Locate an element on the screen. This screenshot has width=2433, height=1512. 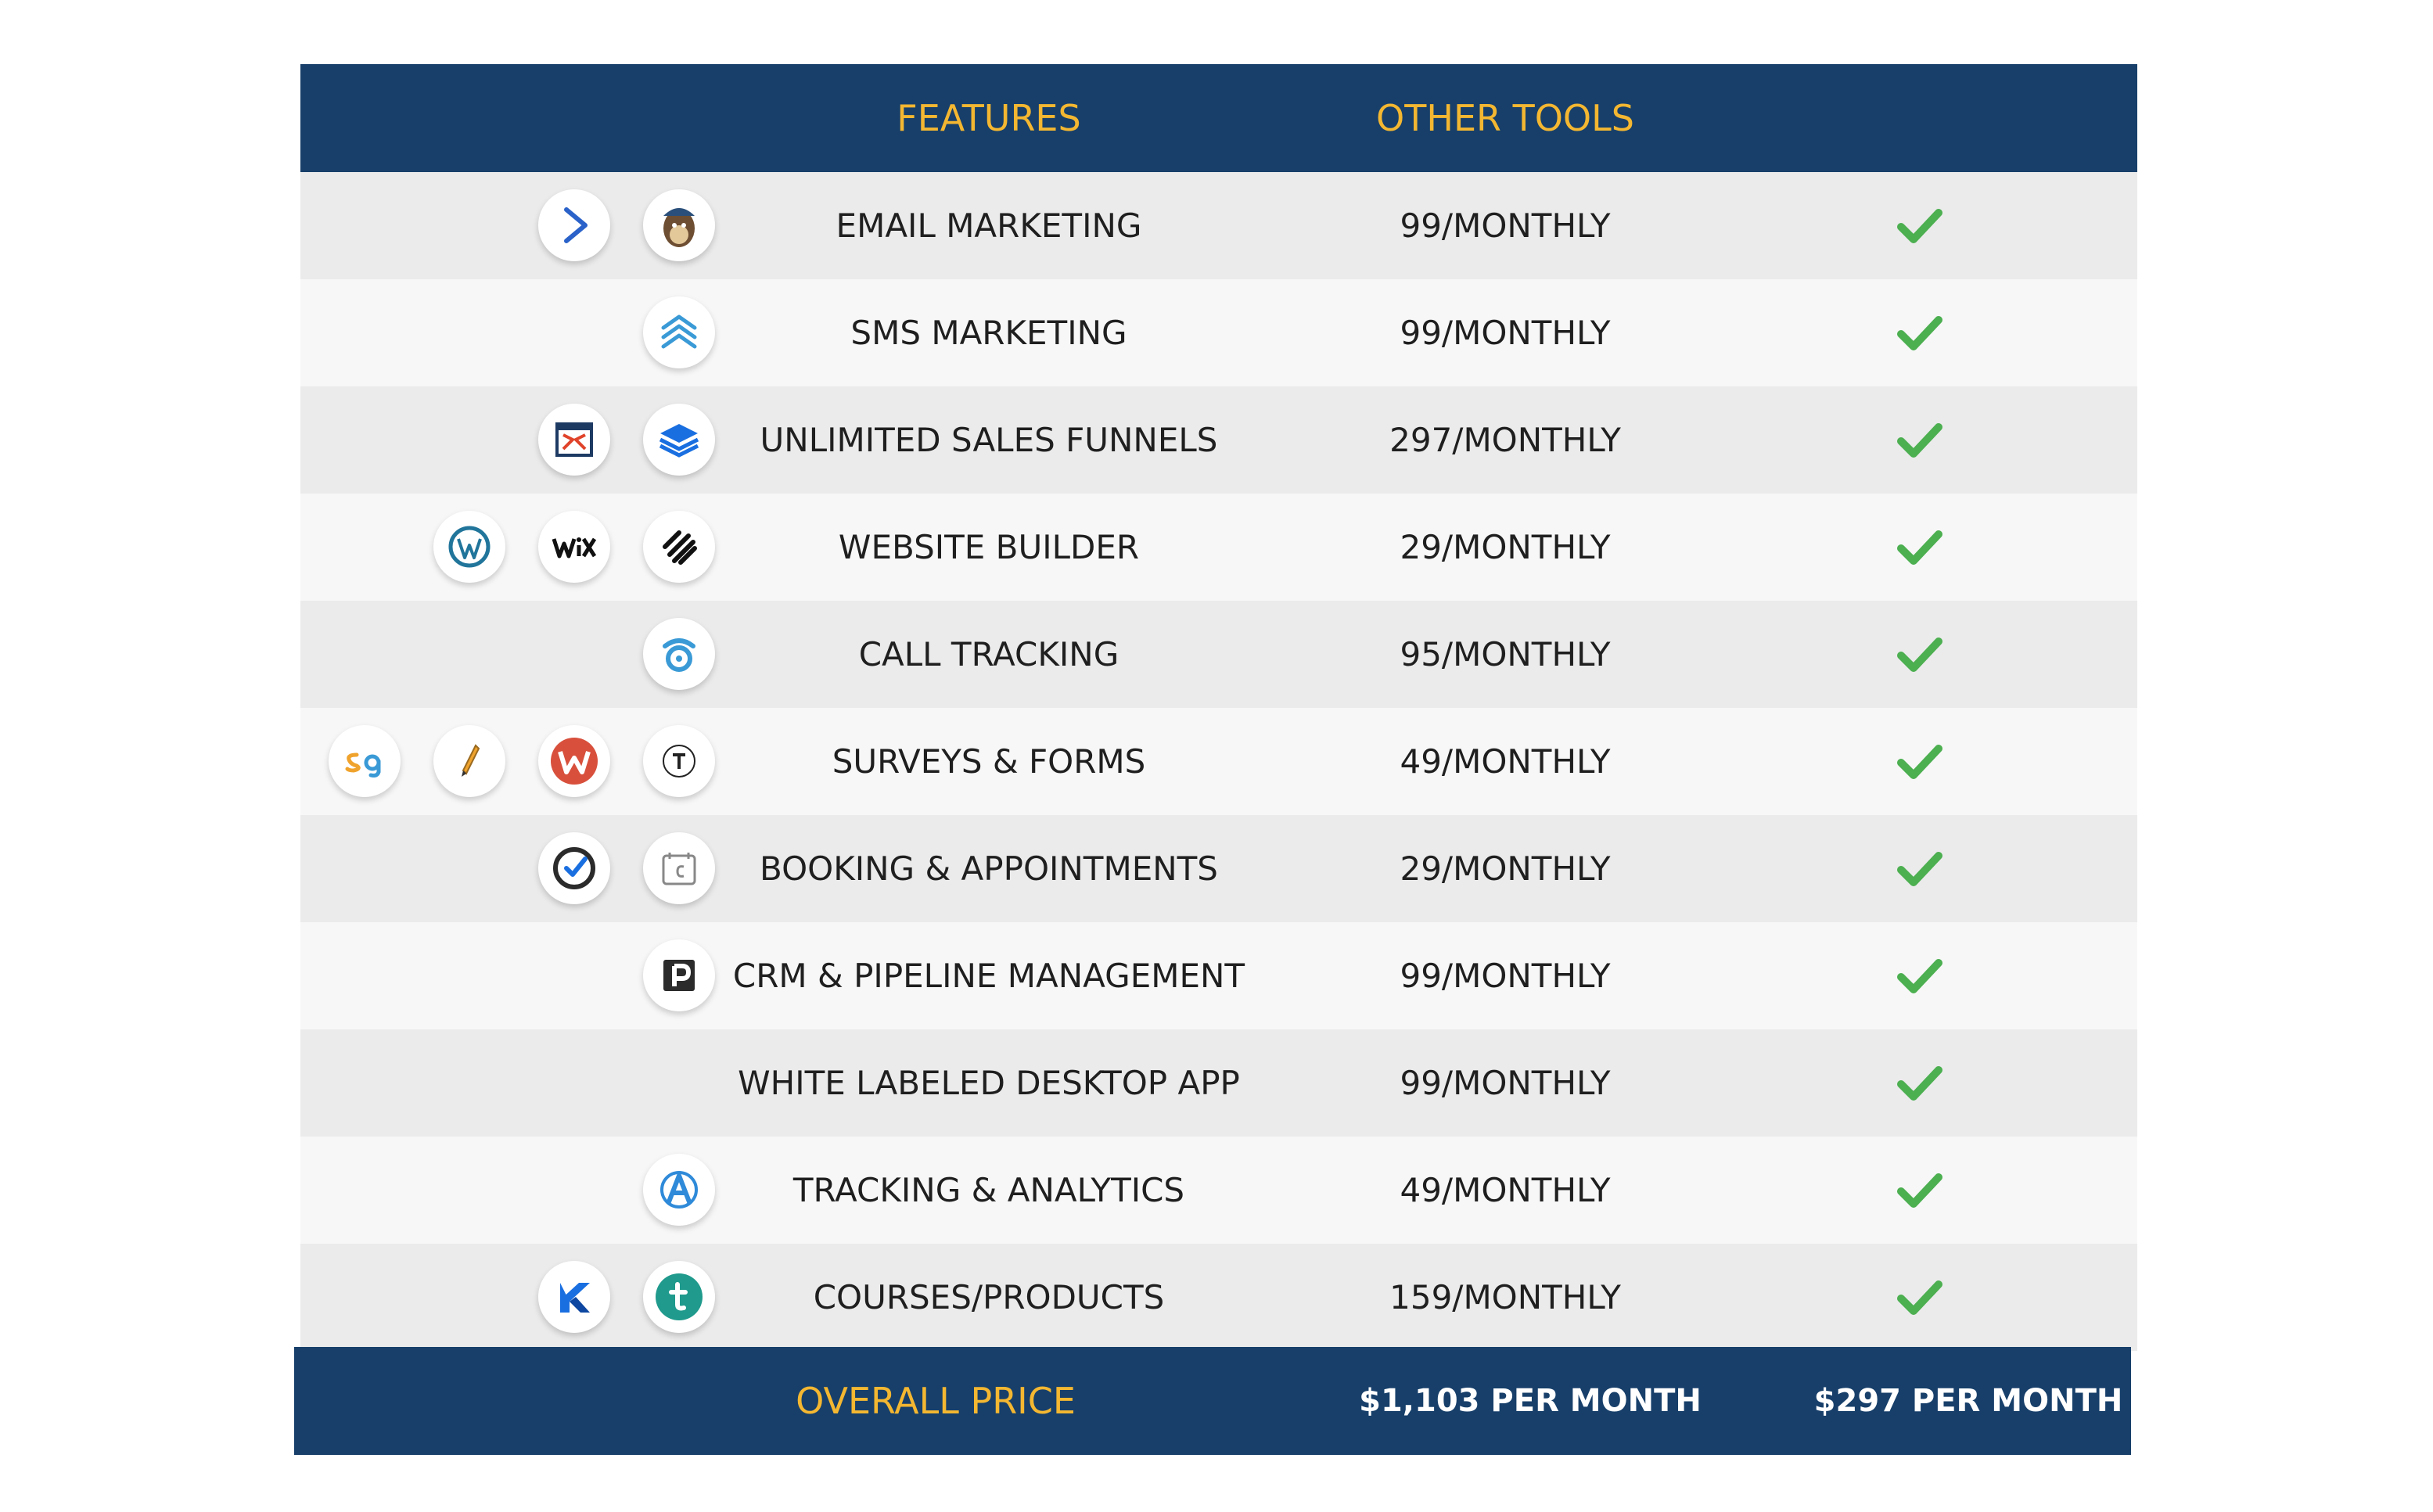
activecampaign-icon is located at coordinates (574, 225).